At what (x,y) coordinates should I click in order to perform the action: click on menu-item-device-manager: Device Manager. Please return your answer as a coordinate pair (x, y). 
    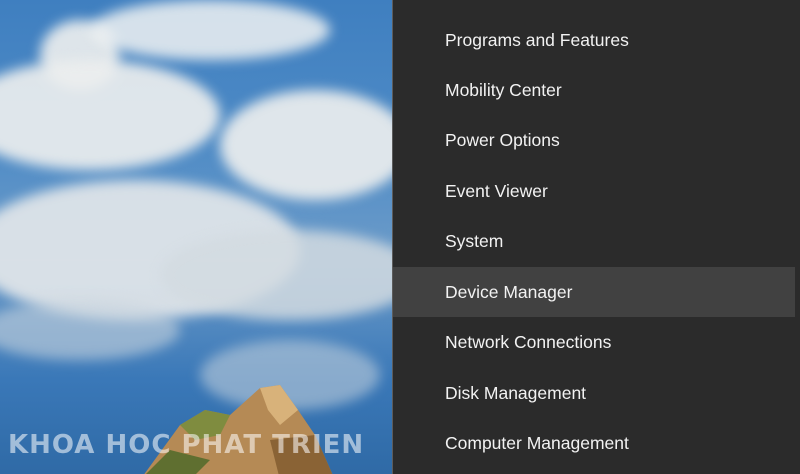
    Looking at the image, I should click on (594, 292).